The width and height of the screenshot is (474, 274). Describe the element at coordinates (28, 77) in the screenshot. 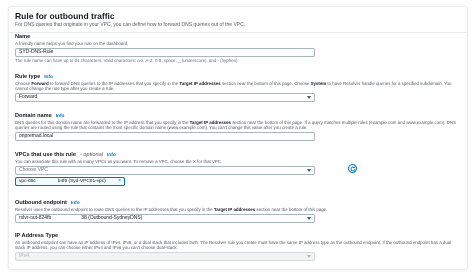

I see `rule-type-label: Rule type` at that location.